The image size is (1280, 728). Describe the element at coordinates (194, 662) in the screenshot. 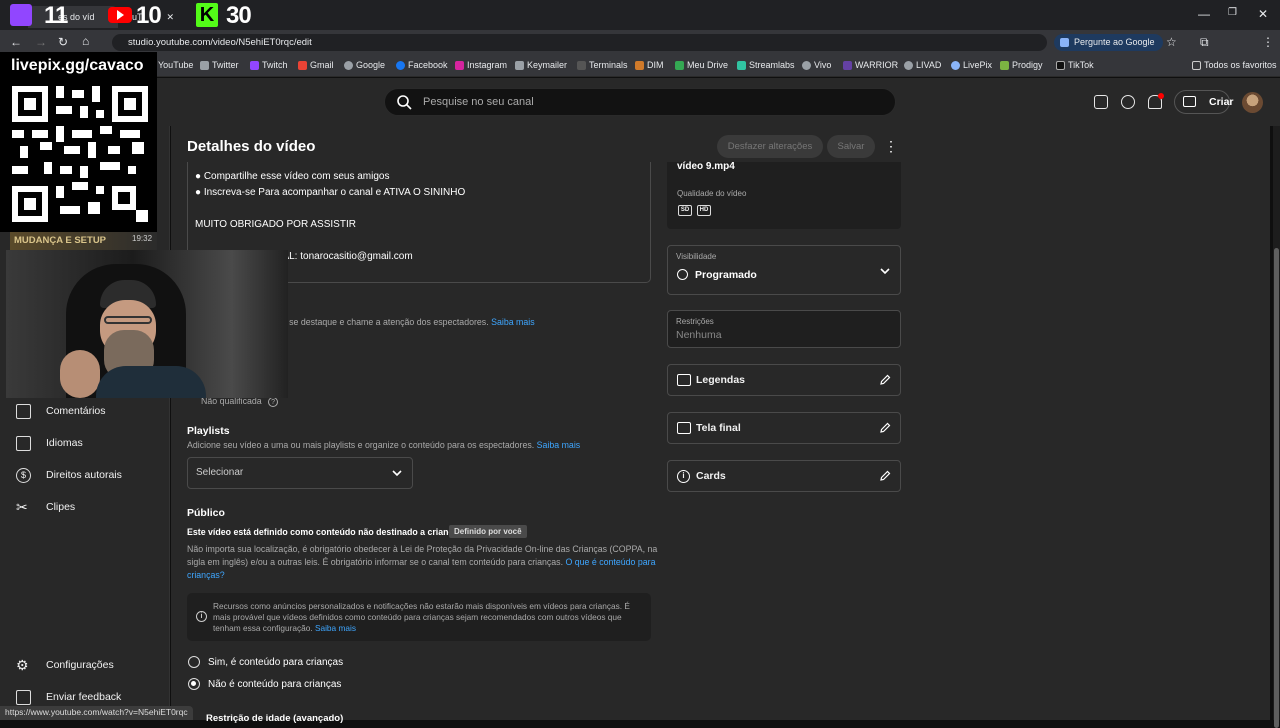

I see `radio-kids-yes` at that location.